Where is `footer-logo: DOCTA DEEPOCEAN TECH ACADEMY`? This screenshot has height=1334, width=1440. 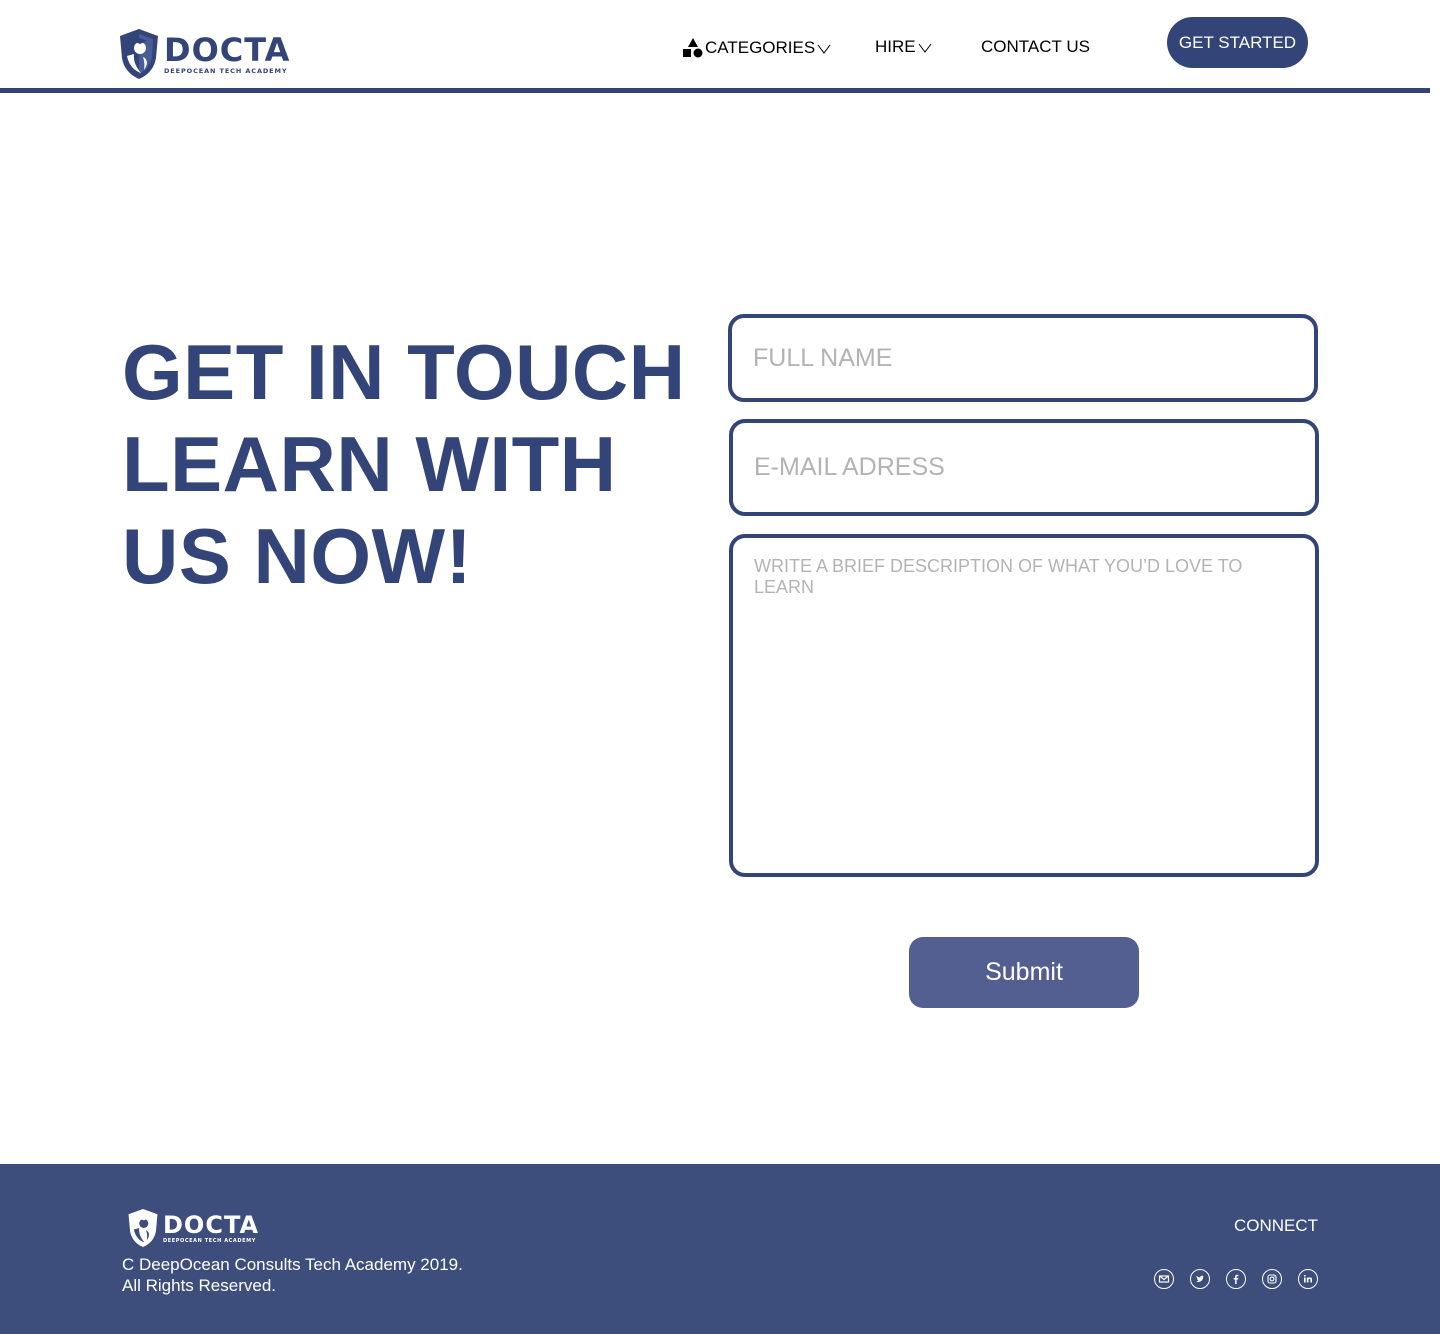
footer-logo: DOCTA DEEPOCEAN TECH ACADEMY is located at coordinates (193, 1228).